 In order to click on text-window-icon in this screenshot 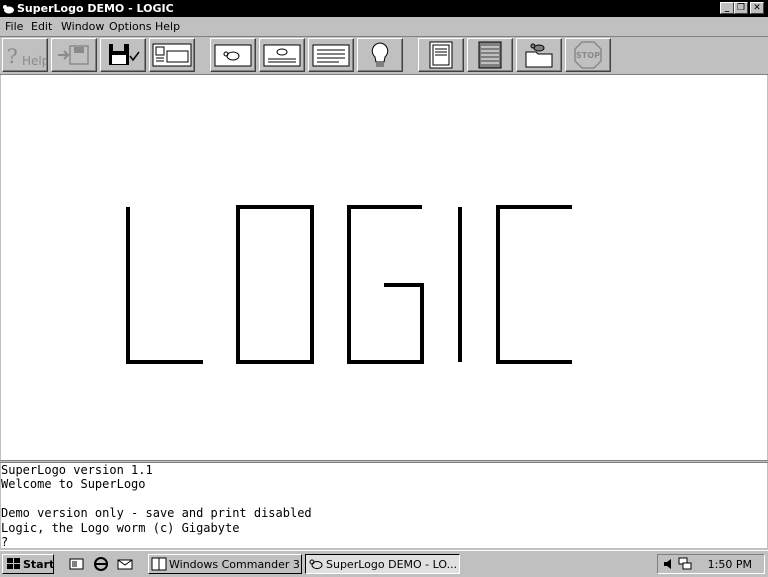, I will do `click(331, 55)`.